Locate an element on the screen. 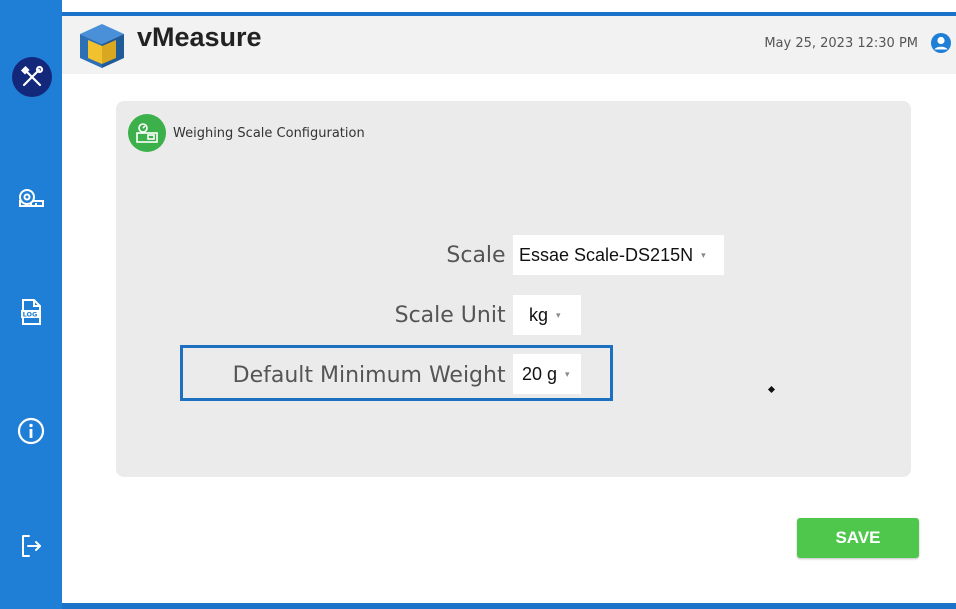 Image resolution: width=956 pixels, height=609 pixels. measuring-tape-icon is located at coordinates (31, 198).